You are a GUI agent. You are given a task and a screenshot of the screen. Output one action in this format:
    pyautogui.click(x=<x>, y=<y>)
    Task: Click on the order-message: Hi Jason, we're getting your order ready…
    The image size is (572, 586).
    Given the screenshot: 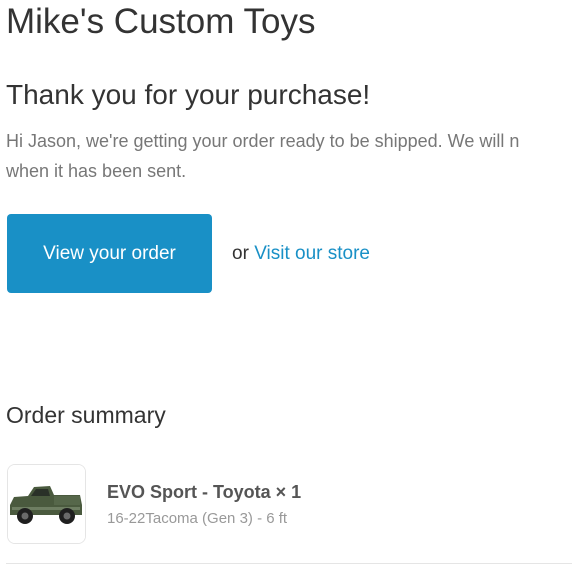 What is the action you would take?
    pyautogui.click(x=289, y=156)
    